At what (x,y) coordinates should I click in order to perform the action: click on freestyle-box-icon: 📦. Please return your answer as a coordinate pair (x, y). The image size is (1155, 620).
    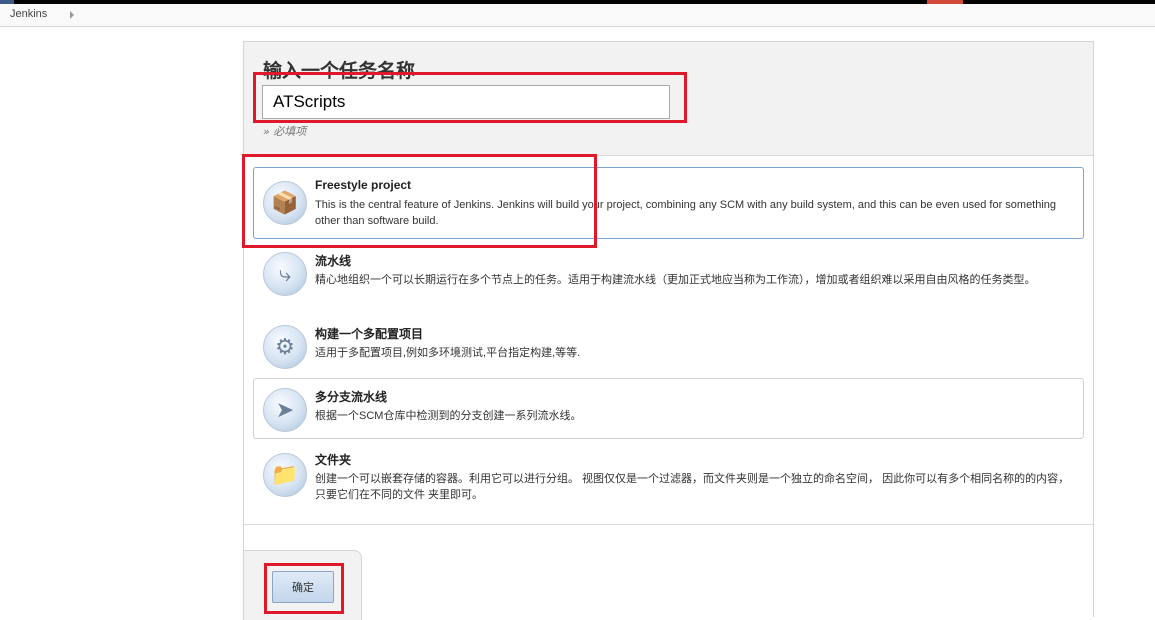
    Looking at the image, I should click on (285, 203).